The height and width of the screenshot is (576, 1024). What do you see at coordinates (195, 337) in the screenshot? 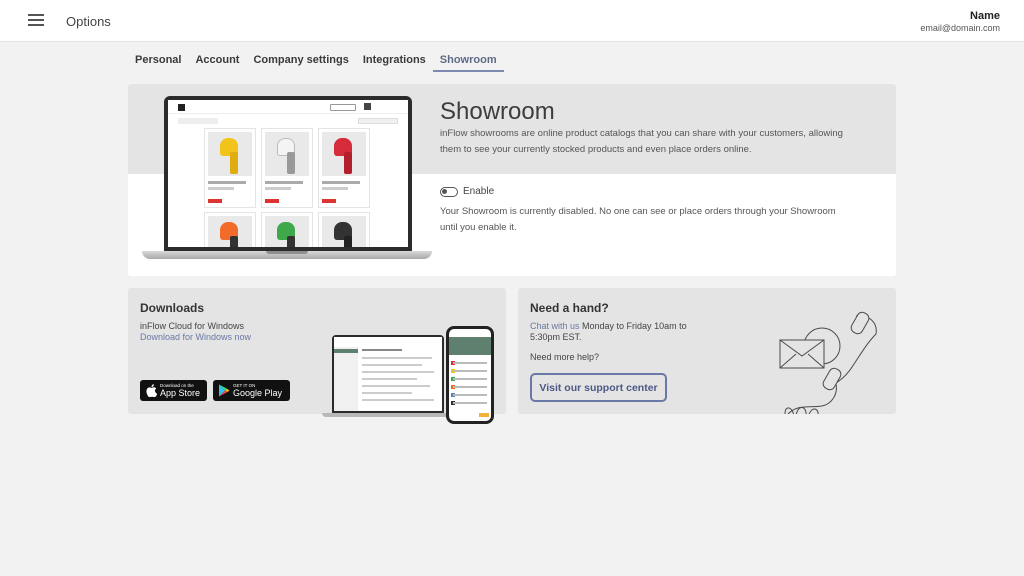
I see `download-windows-link: Download for Windows now` at bounding box center [195, 337].